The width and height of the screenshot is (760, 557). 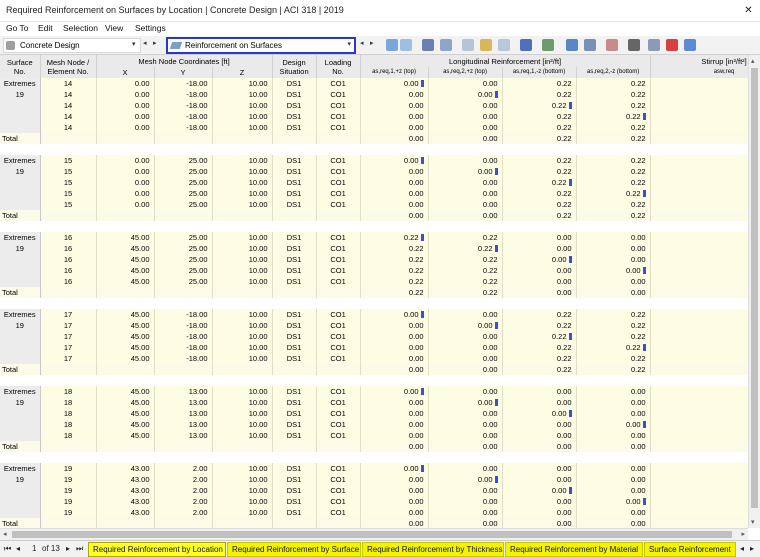 I want to click on vertical-scrollbar: ▴ ▾, so click(x=754, y=291).